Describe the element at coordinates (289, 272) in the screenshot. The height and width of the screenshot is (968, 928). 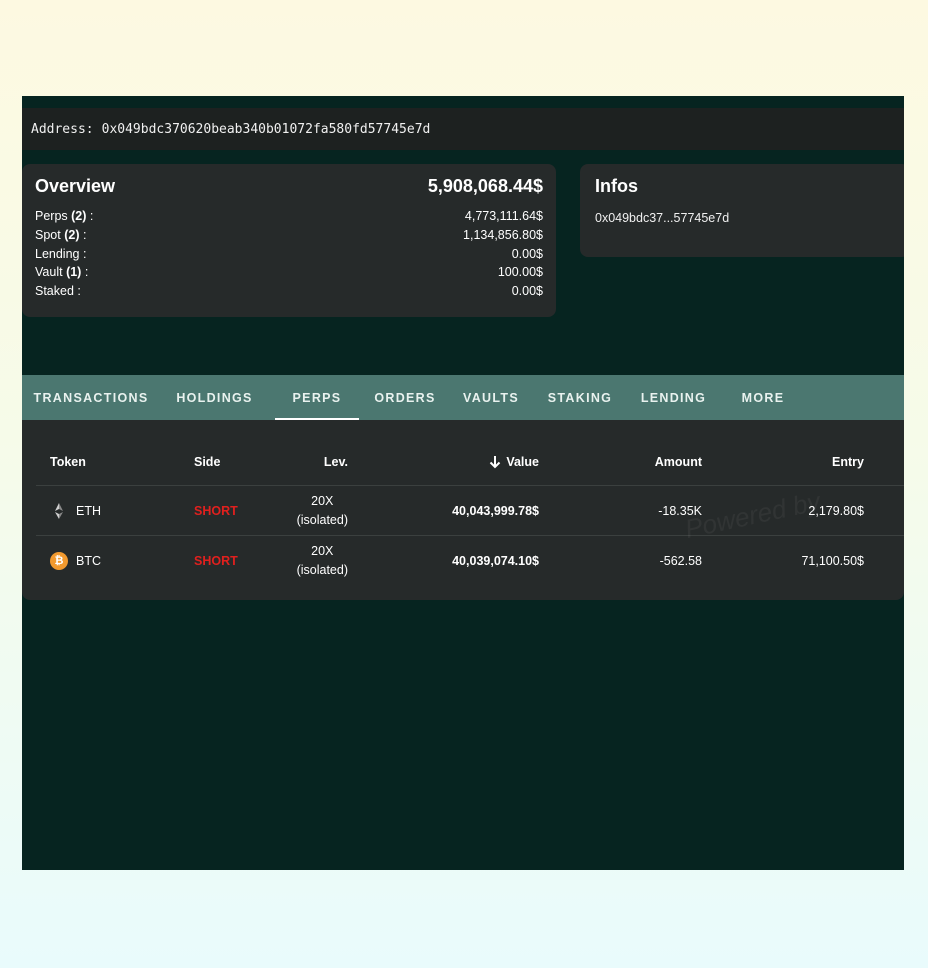
I see `overview-row: Vault (1) : 100.00$` at that location.